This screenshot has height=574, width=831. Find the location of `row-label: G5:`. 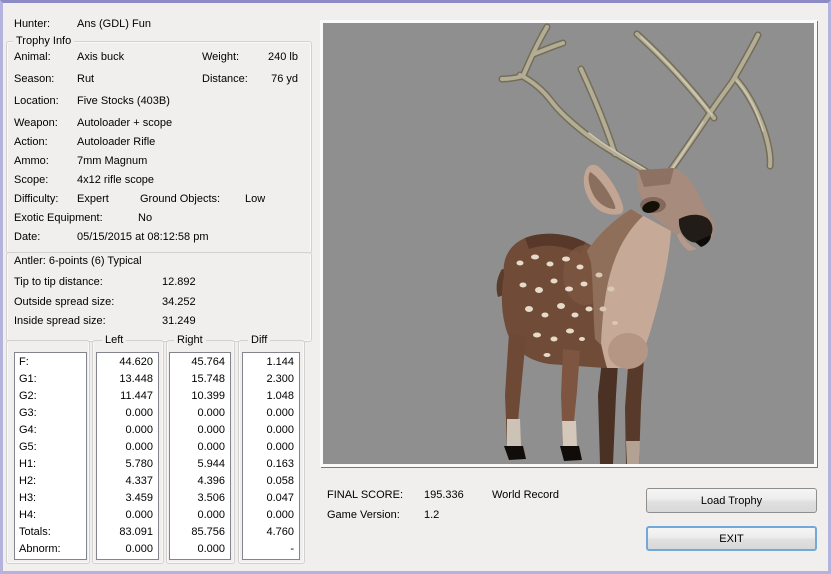

row-label: G5: is located at coordinates (28, 447).